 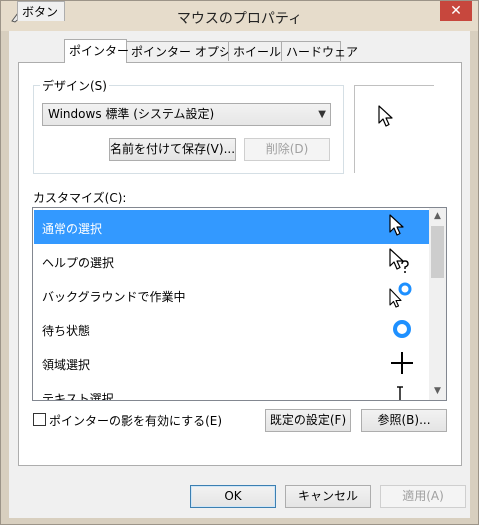 I want to click on arrow-cursor-icon, so click(x=396, y=225).